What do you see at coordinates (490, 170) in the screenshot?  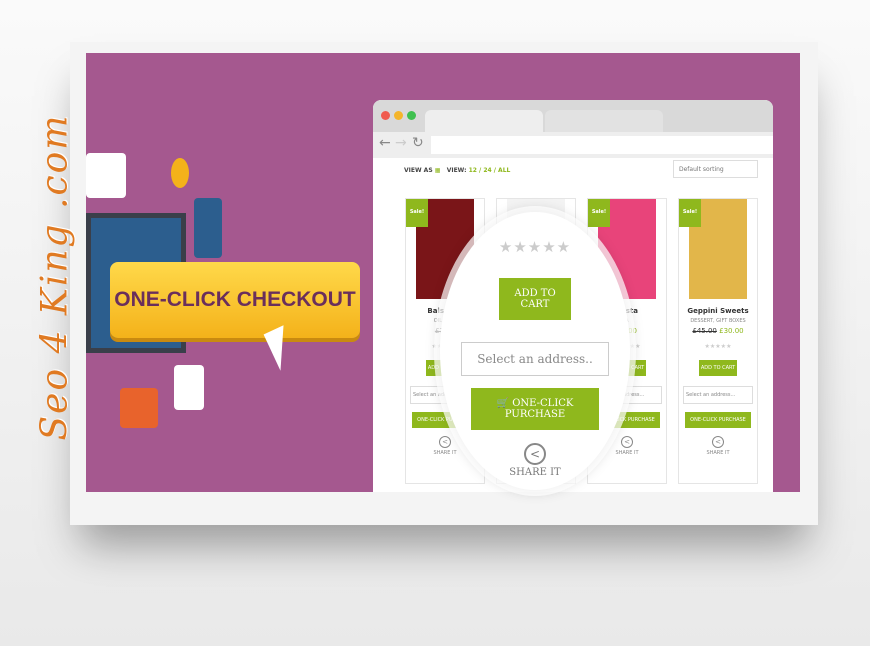 I see `view-options: 12 / 24 / ALL` at bounding box center [490, 170].